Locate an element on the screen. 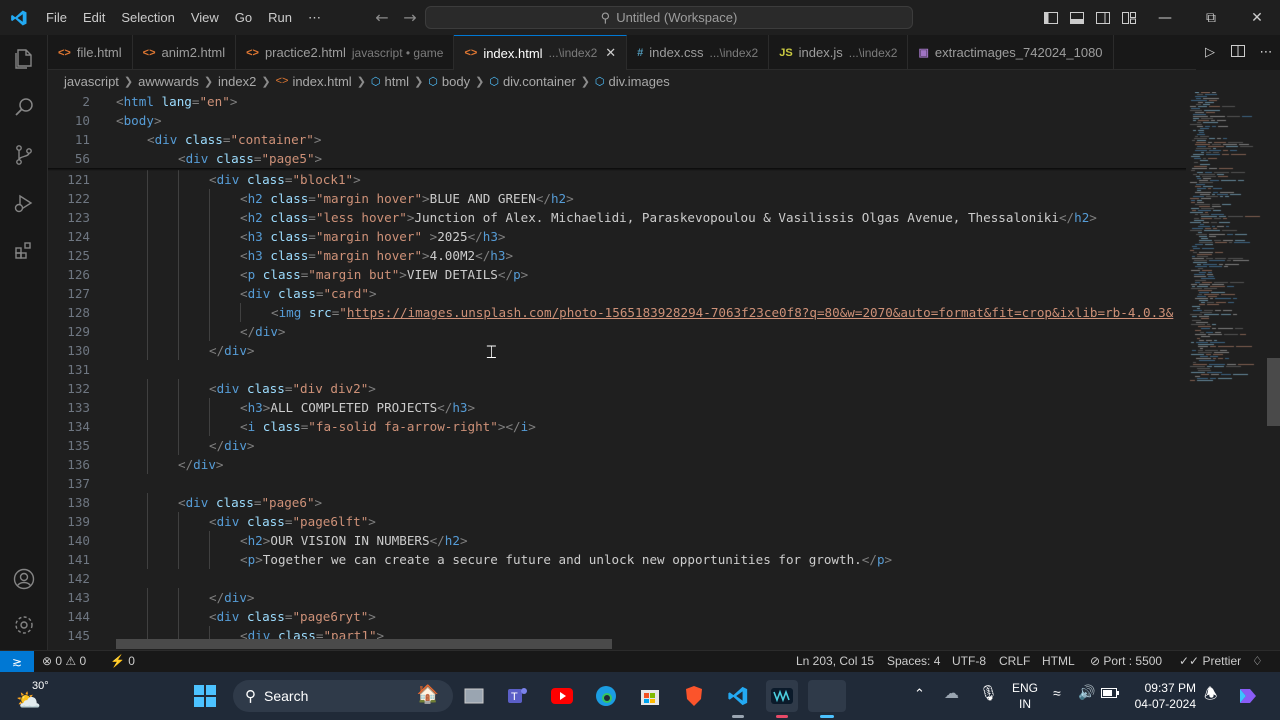 The height and width of the screenshot is (720, 1280). language-mode: HTML is located at coordinates (1058, 661).